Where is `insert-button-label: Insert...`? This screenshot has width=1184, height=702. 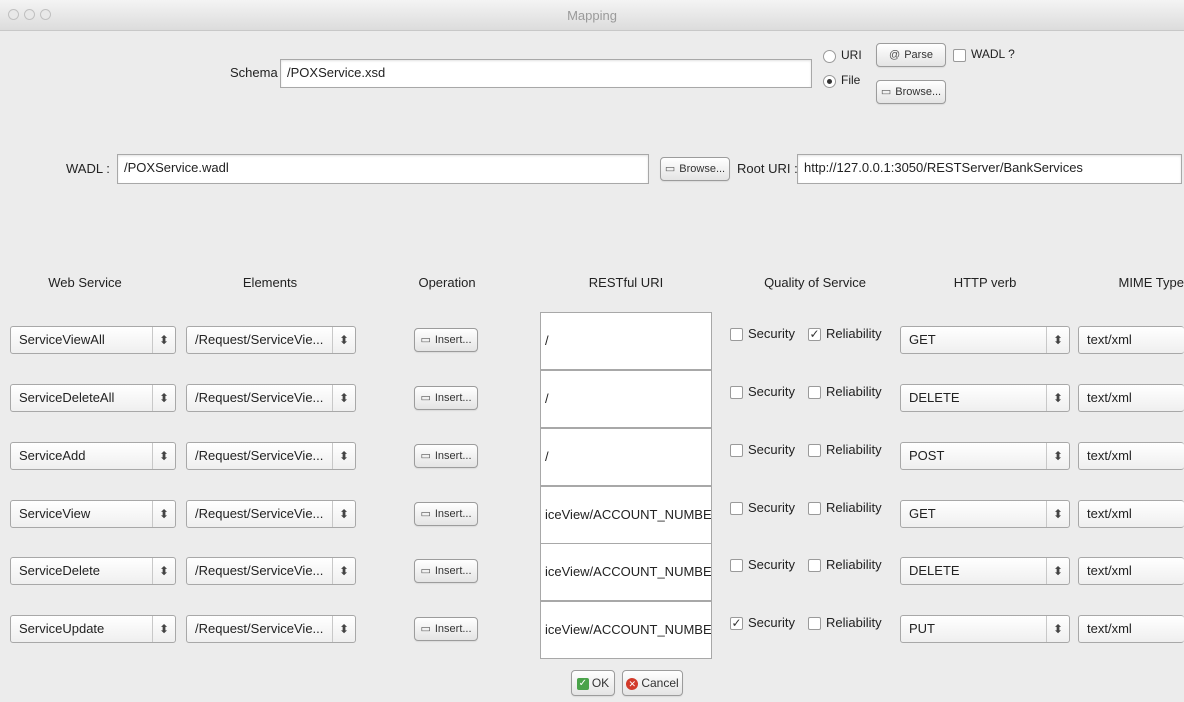
insert-button-label: Insert... is located at coordinates (453, 629).